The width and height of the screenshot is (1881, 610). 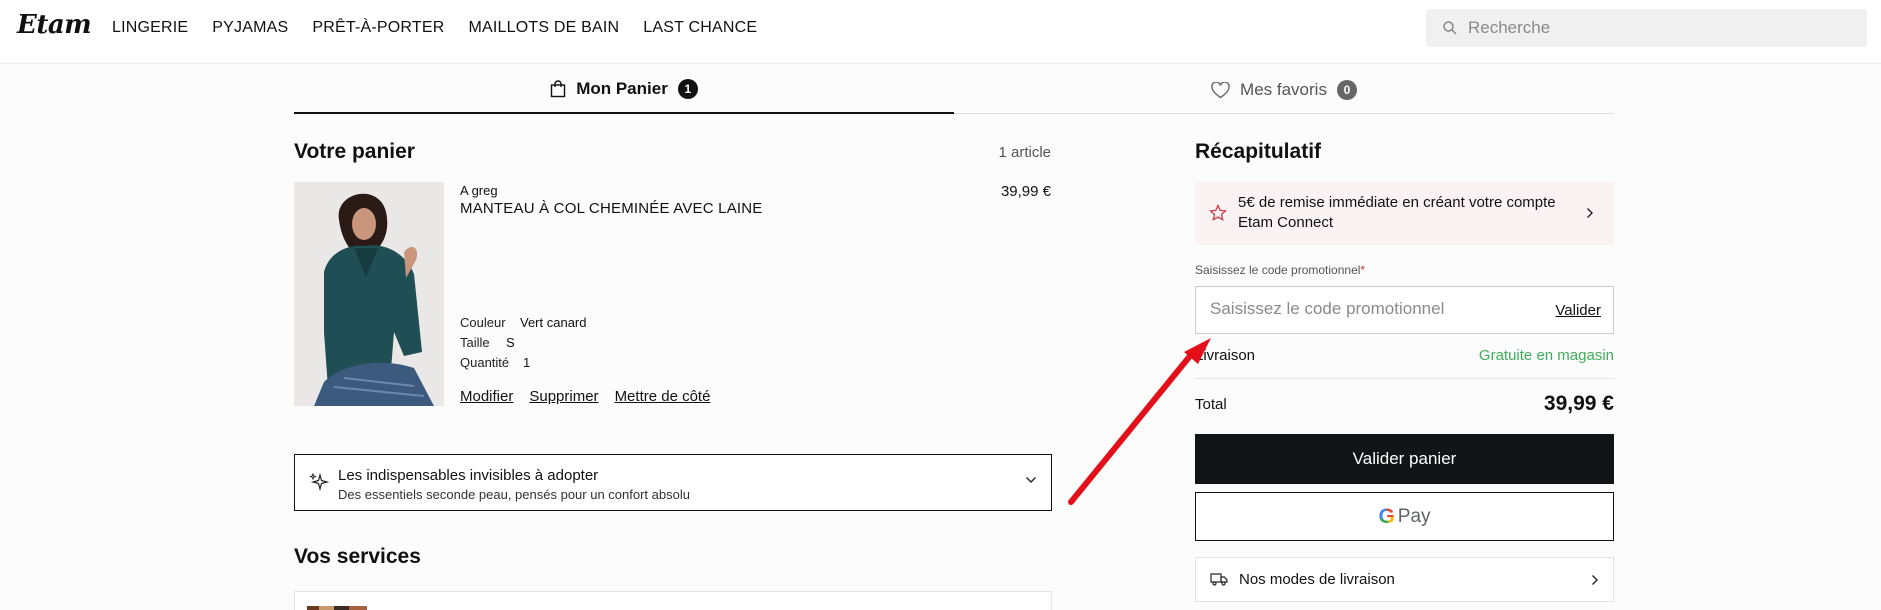 What do you see at coordinates (673, 600) in the screenshot?
I see `services-card` at bounding box center [673, 600].